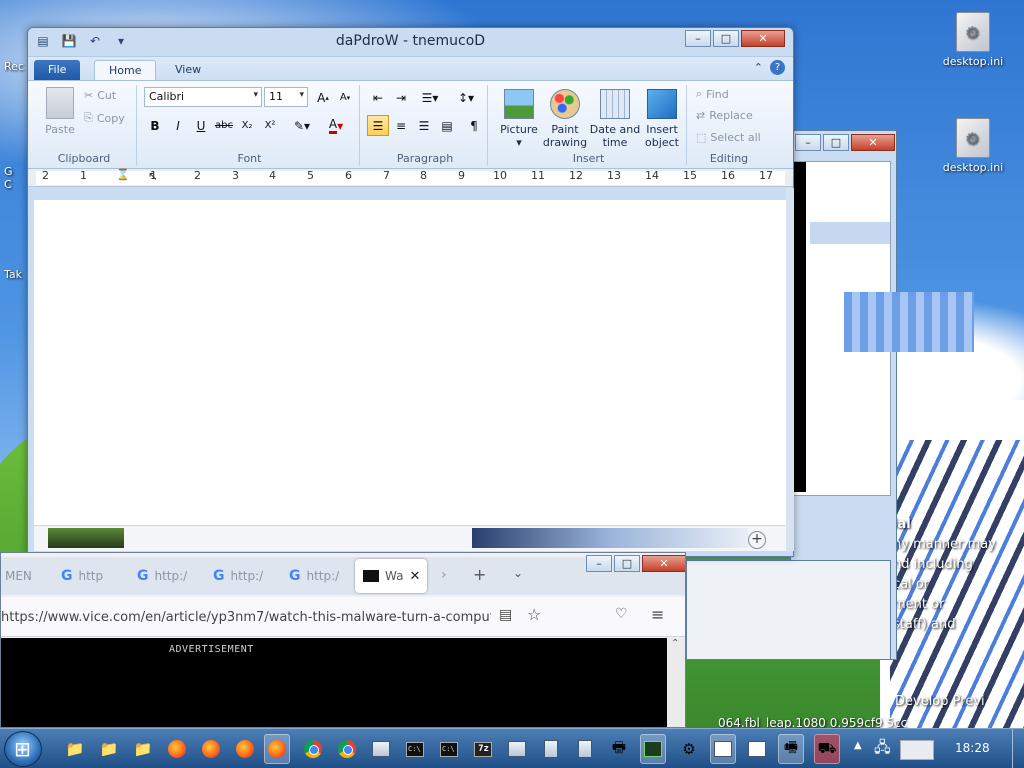 This screenshot has height=768, width=1024. What do you see at coordinates (791, 749) in the screenshot?
I see `taskbar-app-fax: 🖷` at bounding box center [791, 749].